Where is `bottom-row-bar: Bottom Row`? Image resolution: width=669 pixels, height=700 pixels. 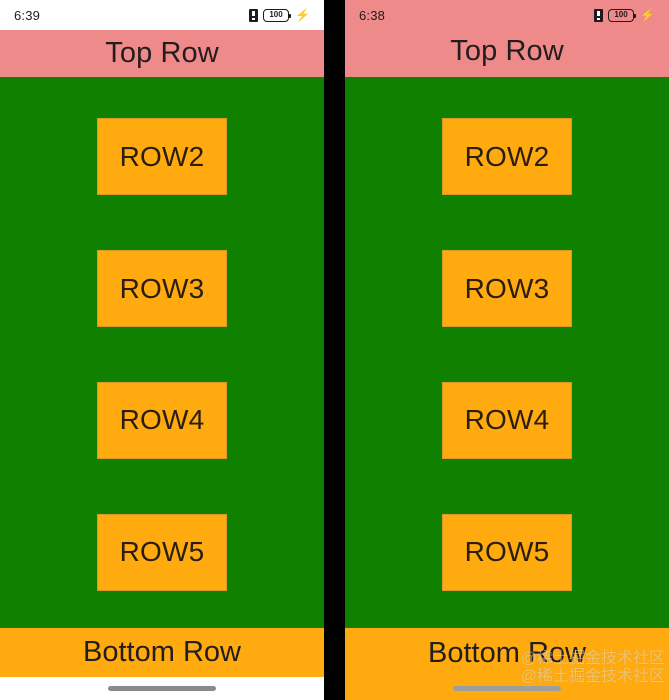
bottom-row-bar: Bottom Row is located at coordinates (162, 652).